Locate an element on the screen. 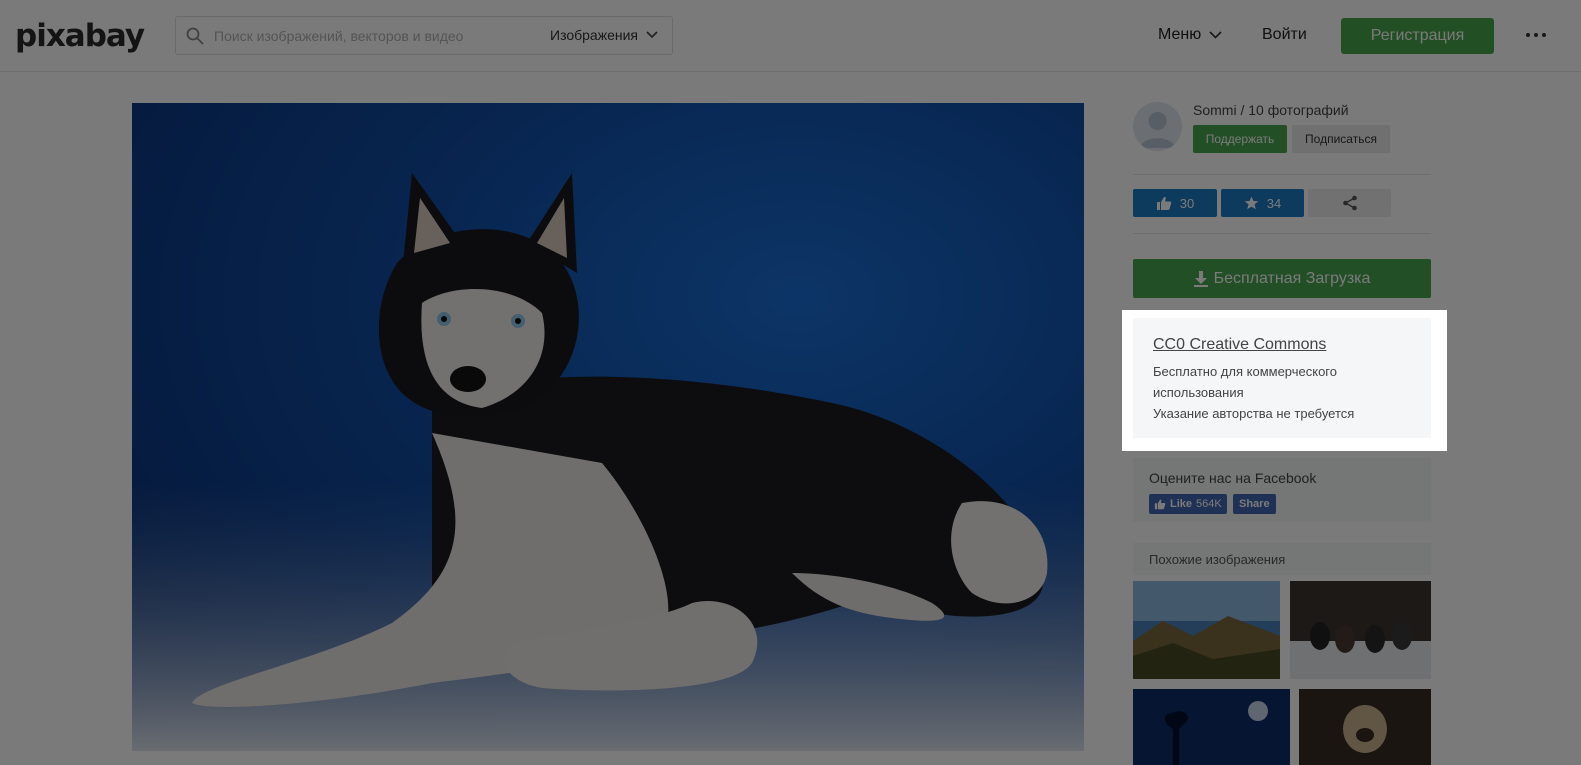 This screenshot has height=765, width=1581. menu-dropdown: Меню is located at coordinates (1190, 35).